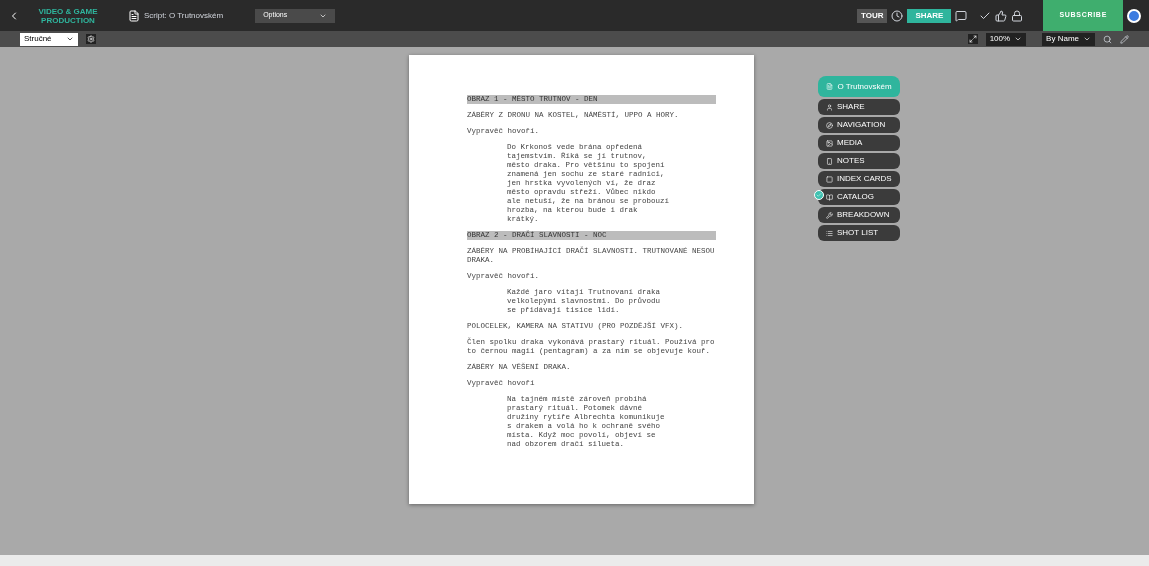 The image size is (1149, 566). What do you see at coordinates (49, 39) in the screenshot?
I see `format-dropdown: Stručné` at bounding box center [49, 39].